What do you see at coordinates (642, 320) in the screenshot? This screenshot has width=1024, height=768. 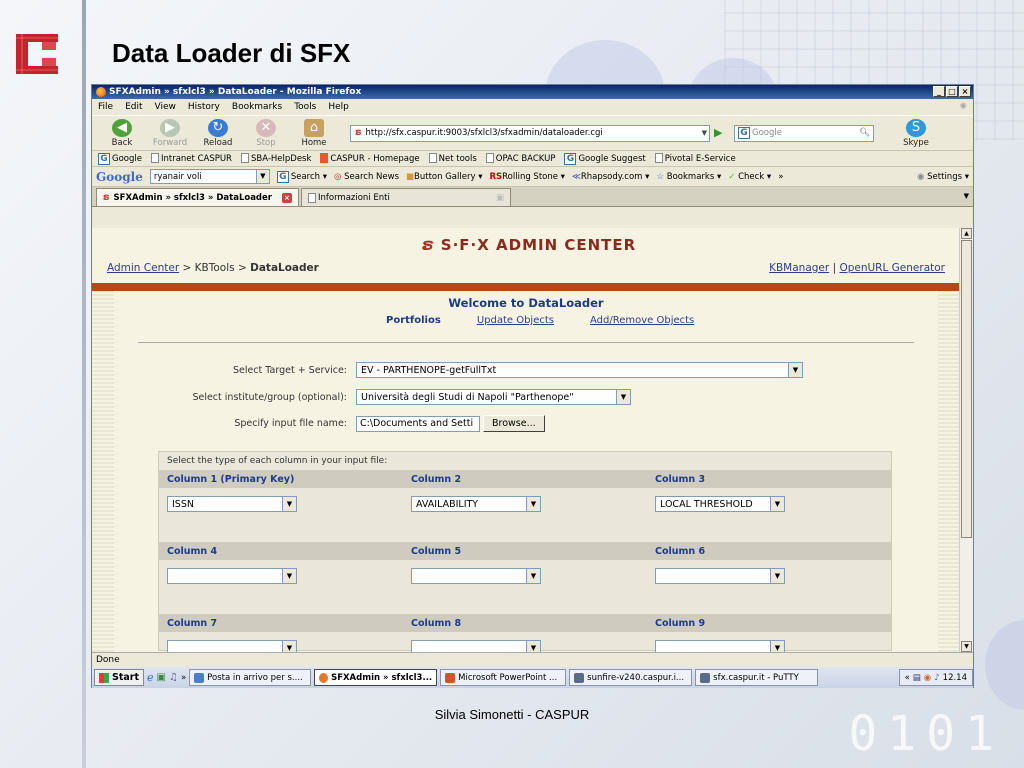 I see `tab-add-remove-objects: Add/Remove Objects` at bounding box center [642, 320].